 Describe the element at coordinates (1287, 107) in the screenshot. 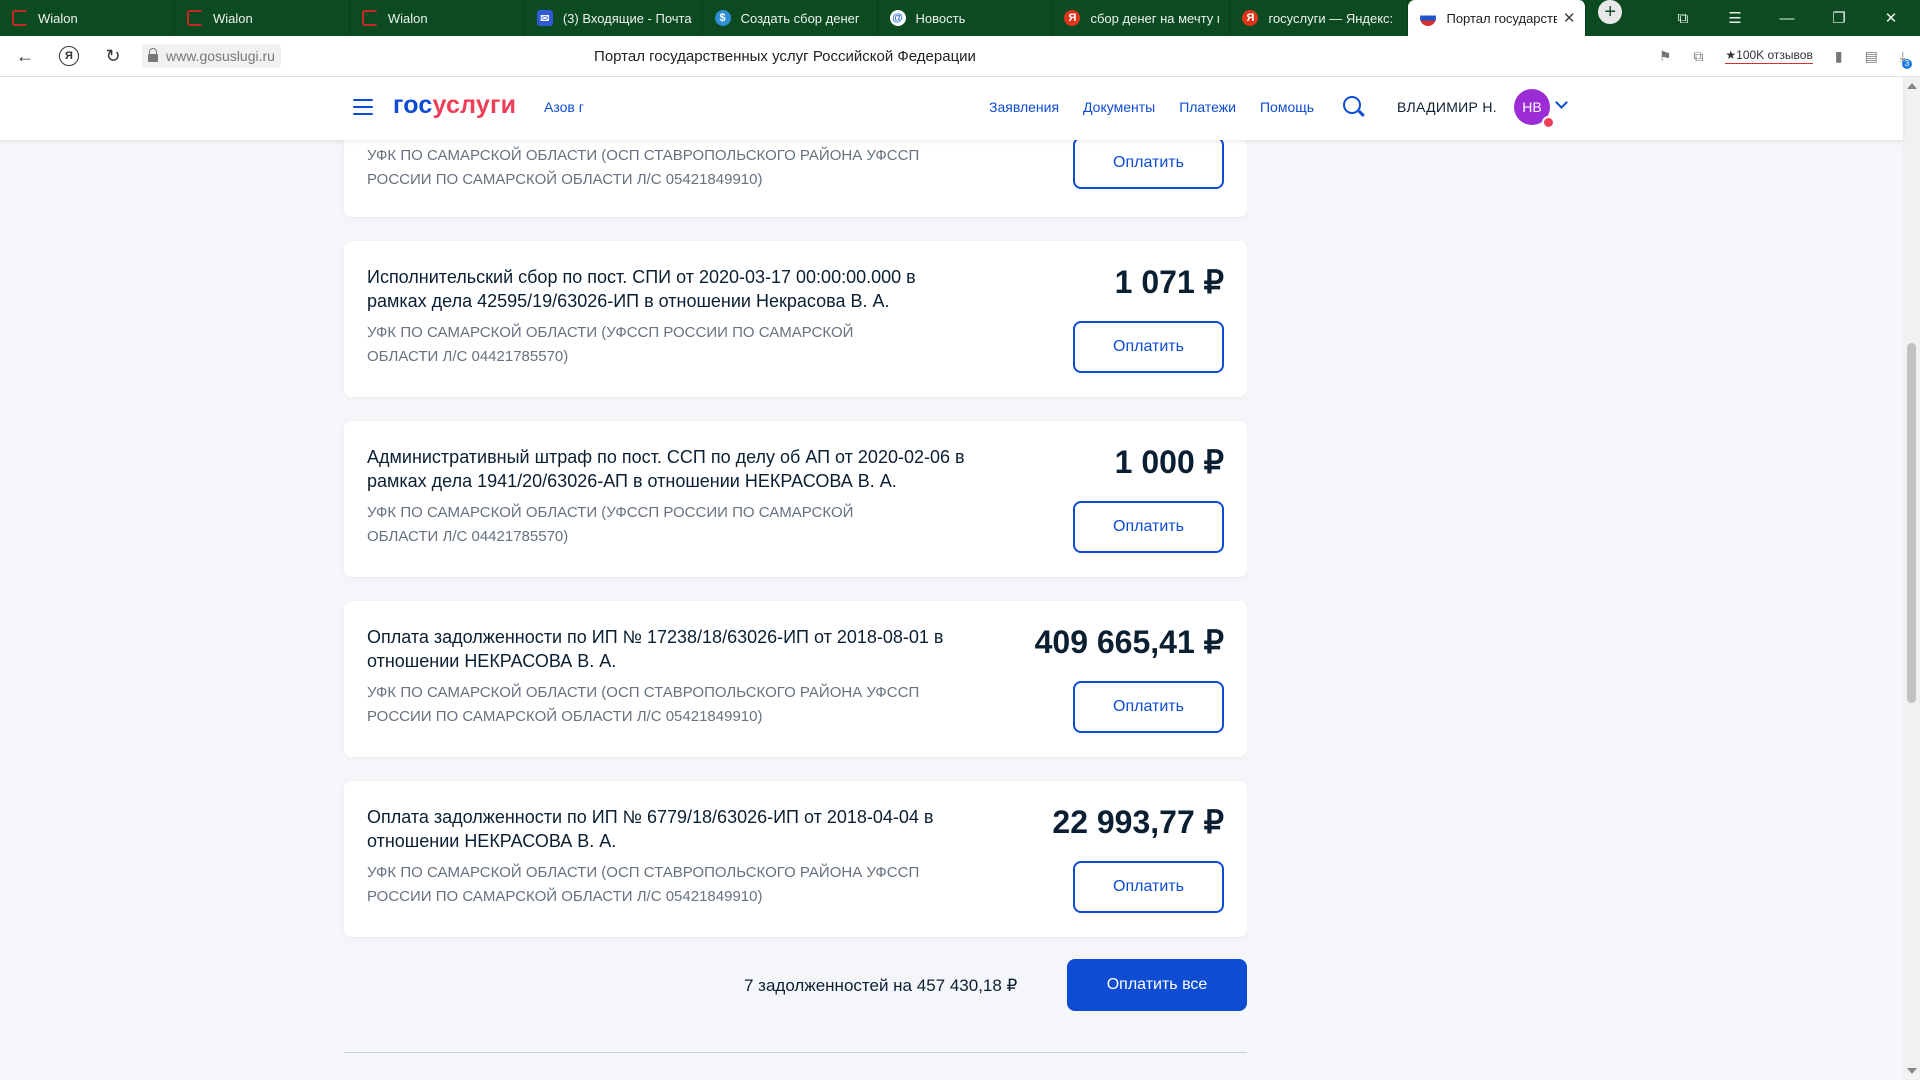

I see `nav-item-help: Помощь` at that location.